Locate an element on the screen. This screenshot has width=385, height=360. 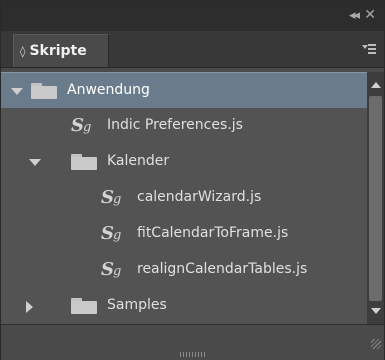
tab-label: Skripte is located at coordinates (58, 51).